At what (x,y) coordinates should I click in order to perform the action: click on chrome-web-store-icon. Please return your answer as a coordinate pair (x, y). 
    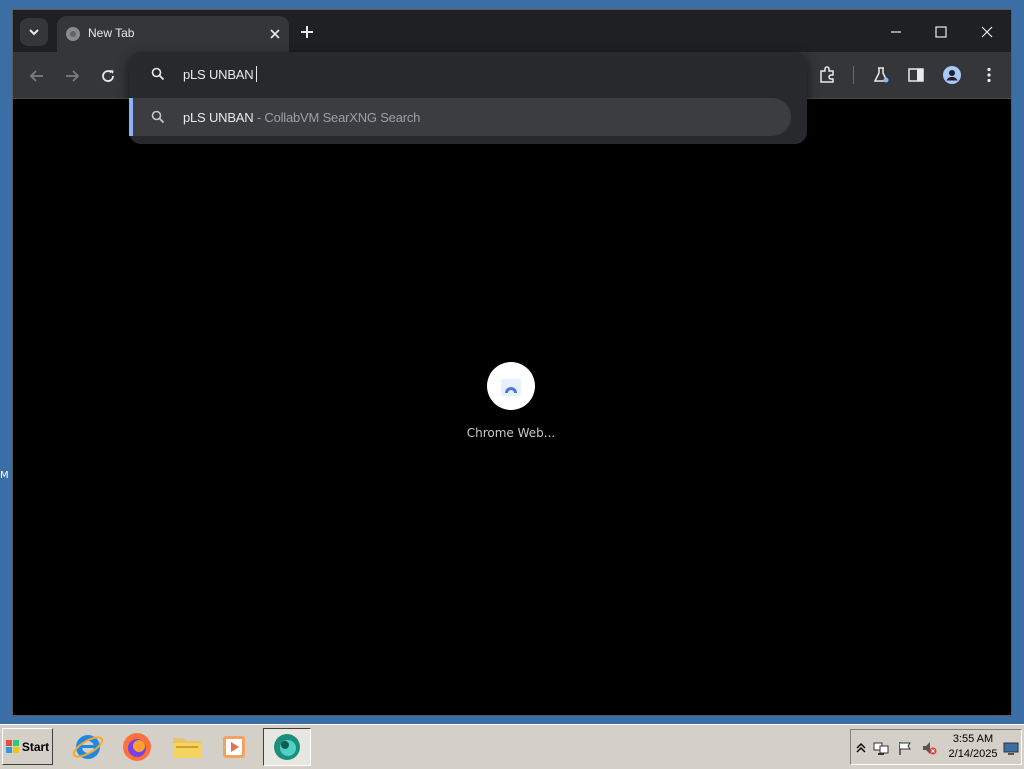
    Looking at the image, I should click on (511, 387).